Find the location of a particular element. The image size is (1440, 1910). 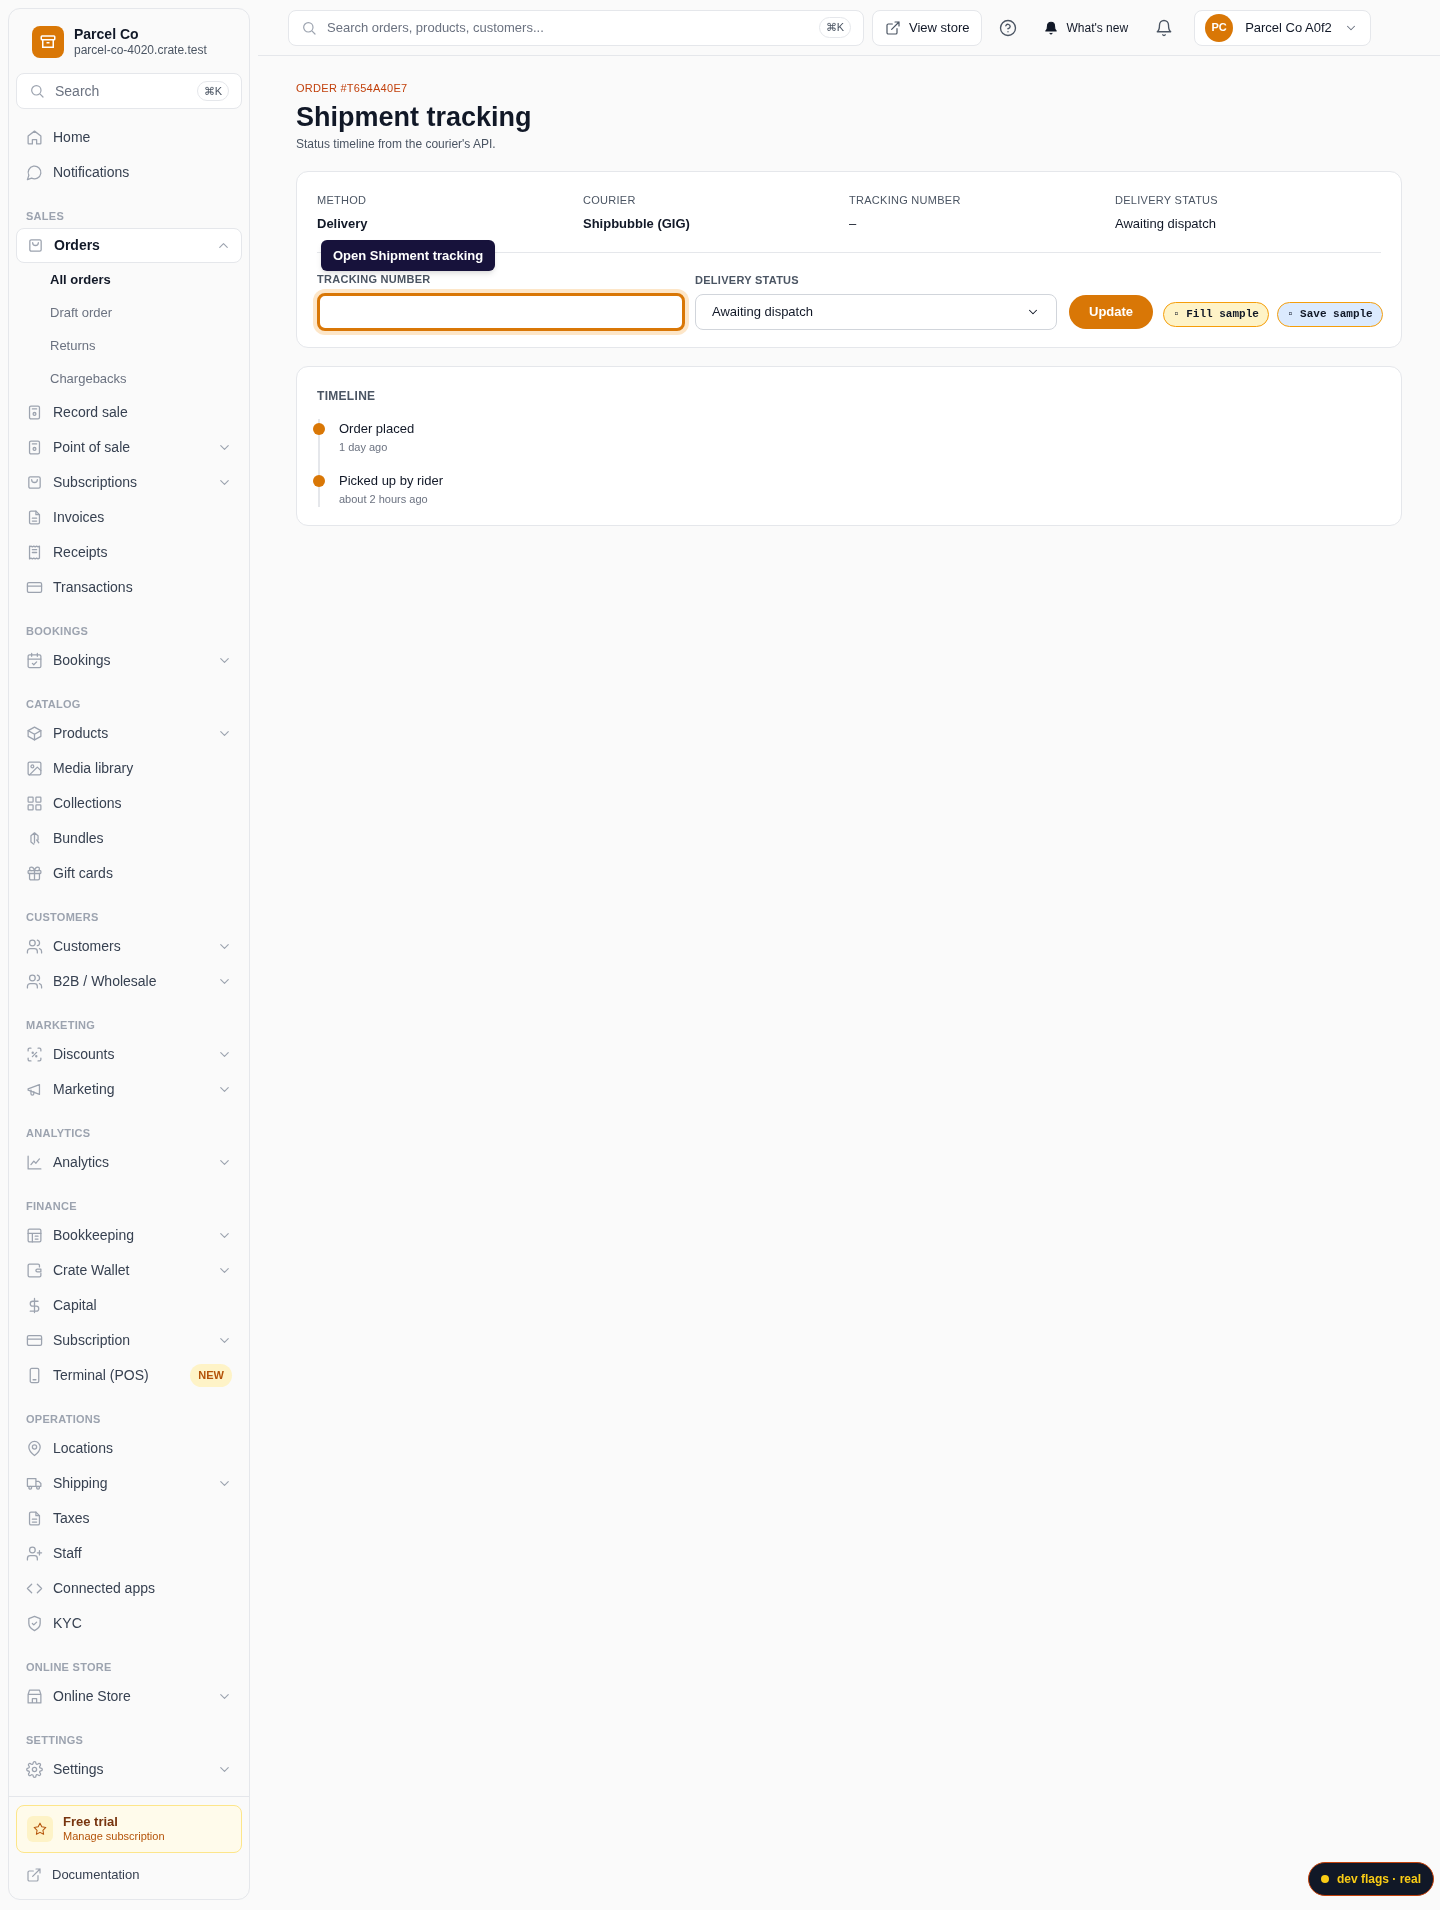

nav-item: Terminal (POS) NEW is located at coordinates (129, 1375).